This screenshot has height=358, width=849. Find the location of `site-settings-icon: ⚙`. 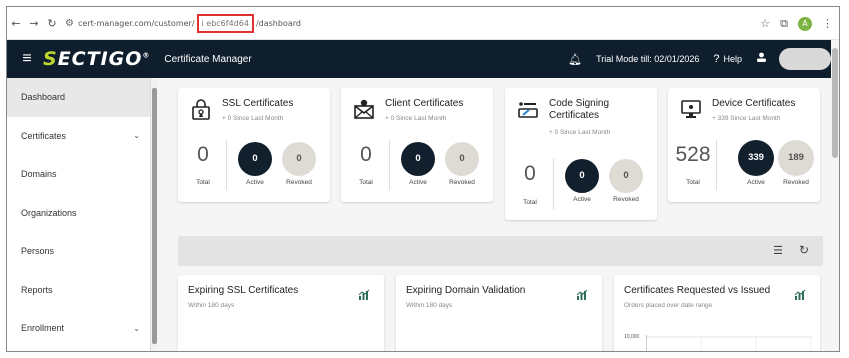

site-settings-icon: ⚙ is located at coordinates (69, 23).